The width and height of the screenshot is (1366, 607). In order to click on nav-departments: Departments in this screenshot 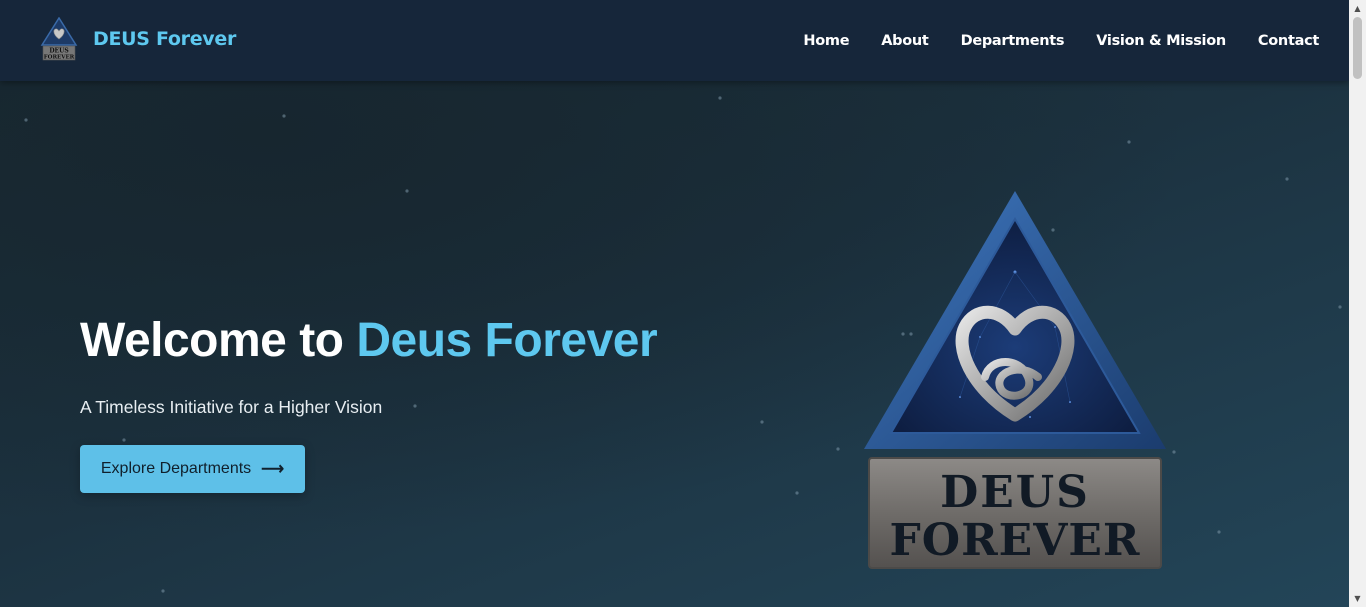, I will do `click(1013, 41)`.